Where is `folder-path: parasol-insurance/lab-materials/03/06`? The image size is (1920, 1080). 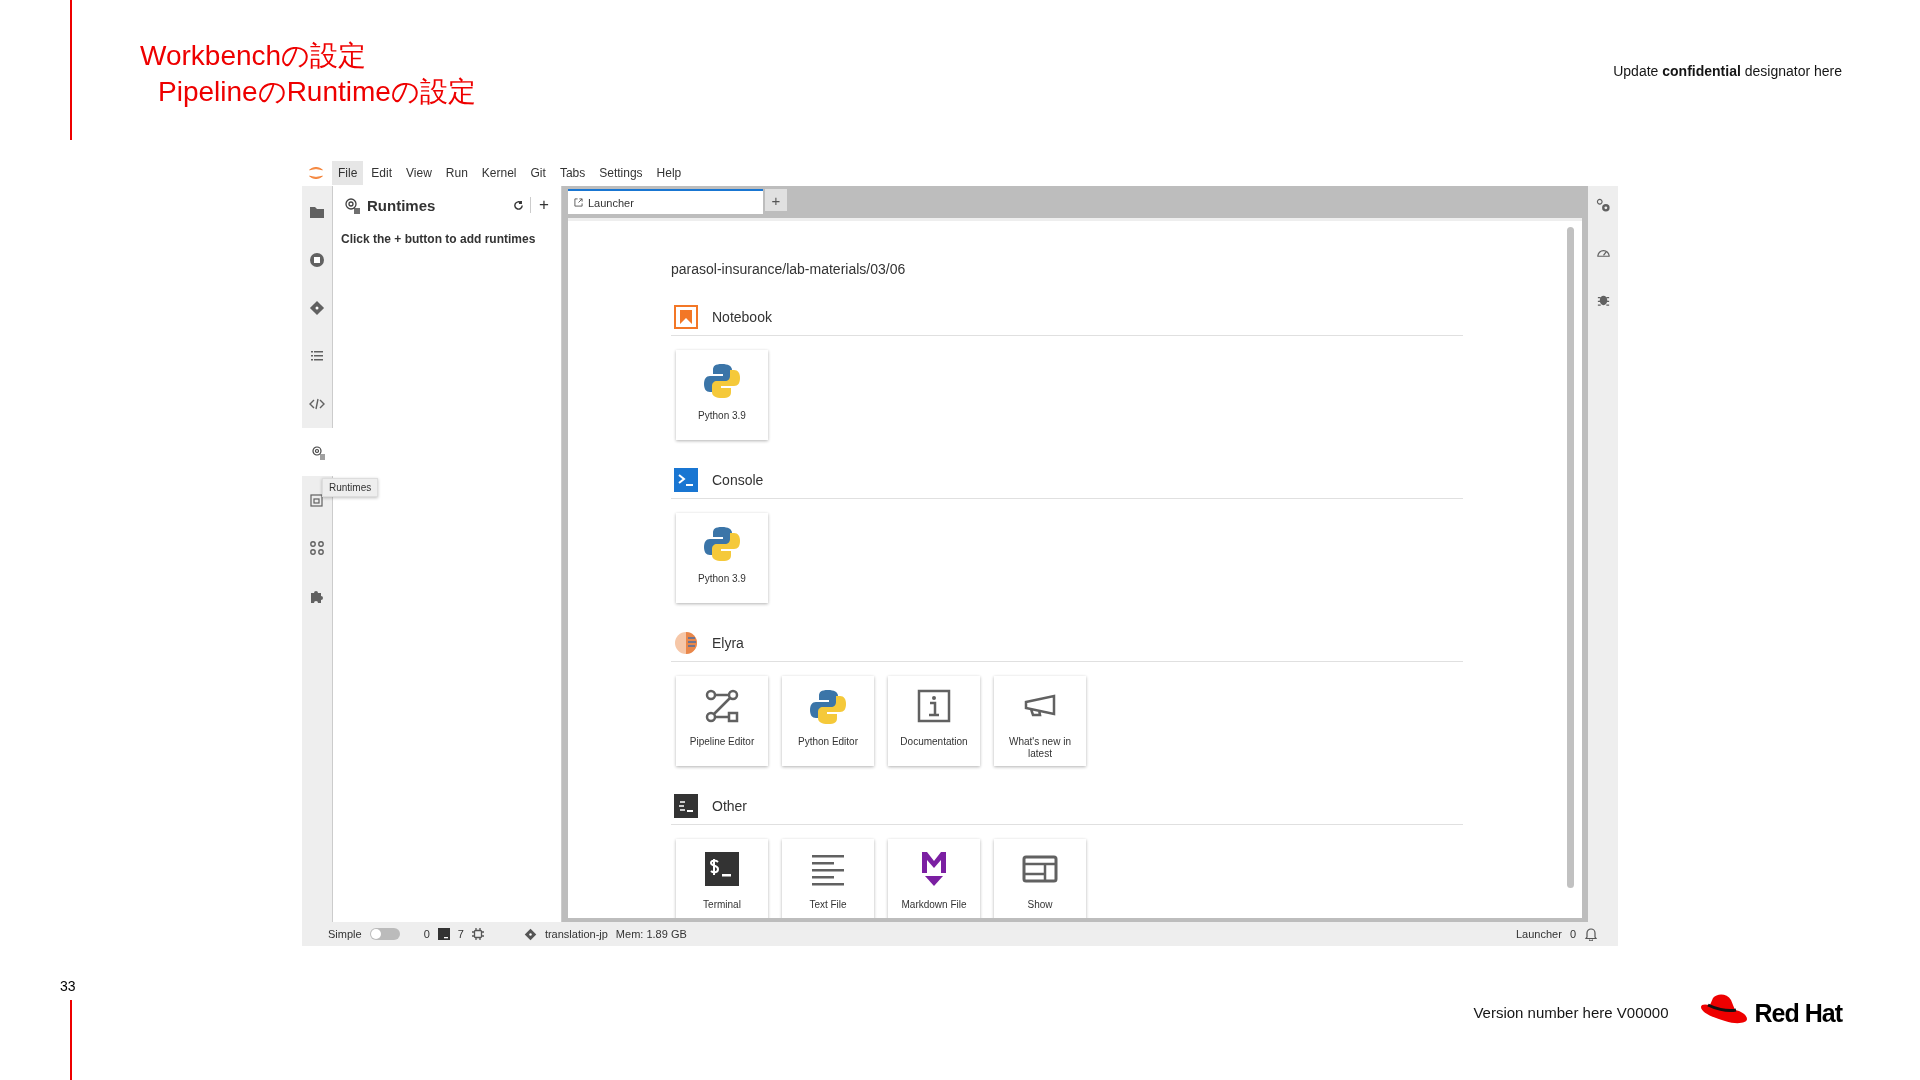
folder-path: parasol-insurance/lab-materials/03/06 is located at coordinates (789, 269).